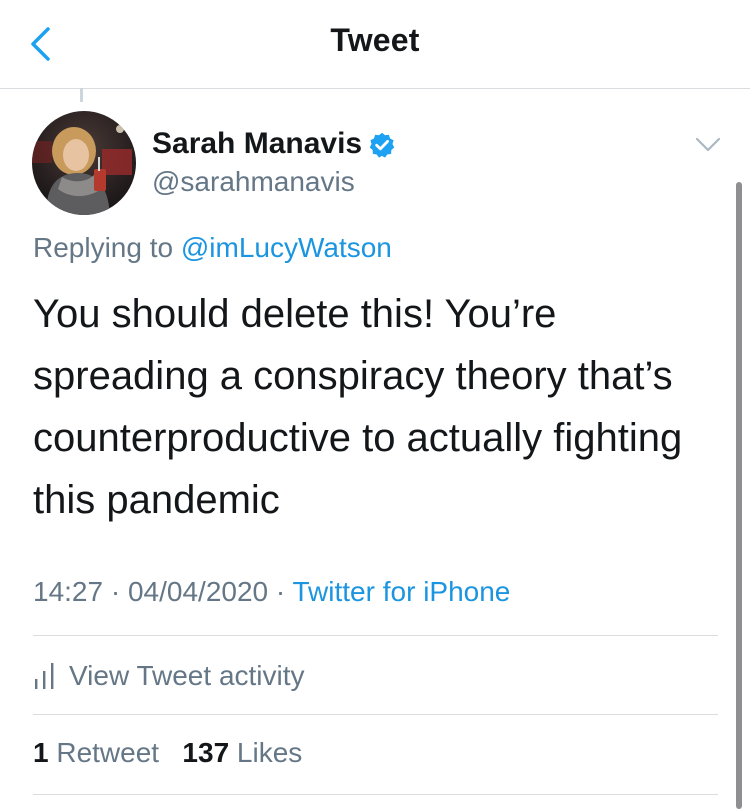 This screenshot has width=750, height=809. I want to click on avatar, so click(84, 163).